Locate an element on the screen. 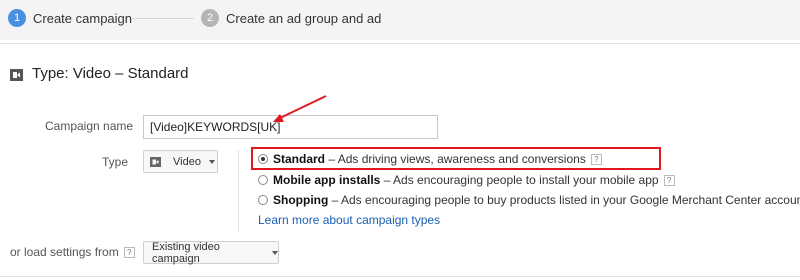  header-divider is located at coordinates (400, 43).